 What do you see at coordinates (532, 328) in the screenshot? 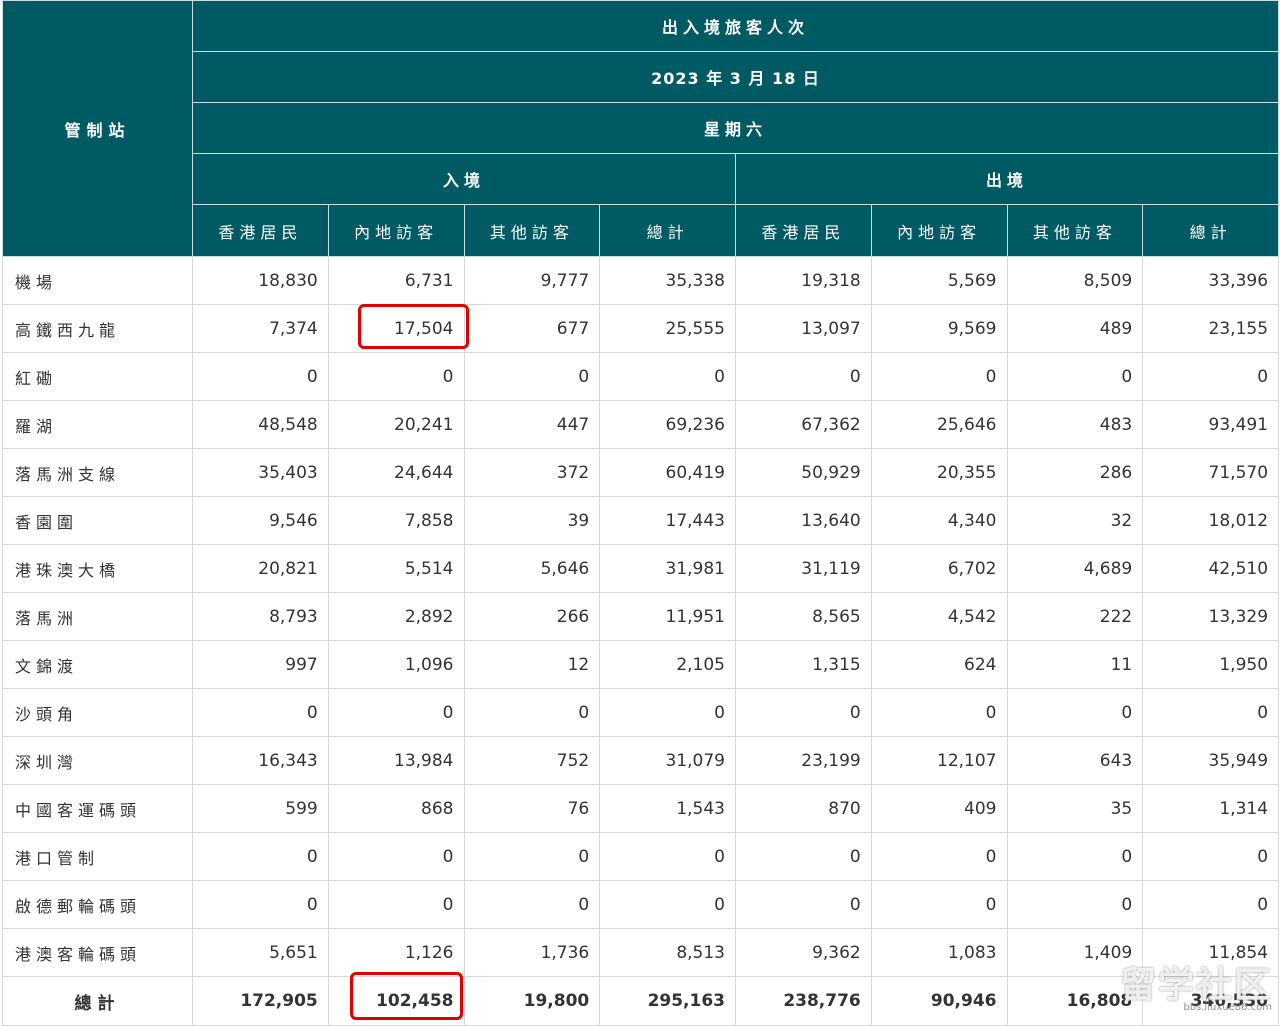
I see `table-cell: 677` at bounding box center [532, 328].